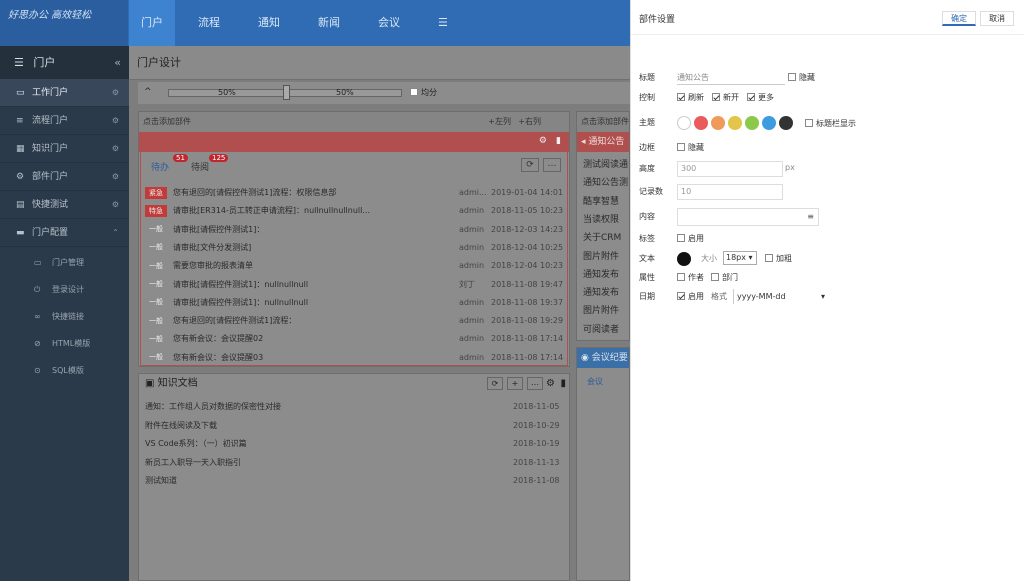  Describe the element at coordinates (536, 443) in the screenshot. I see `knowledge-date: 2018-10-19` at that location.